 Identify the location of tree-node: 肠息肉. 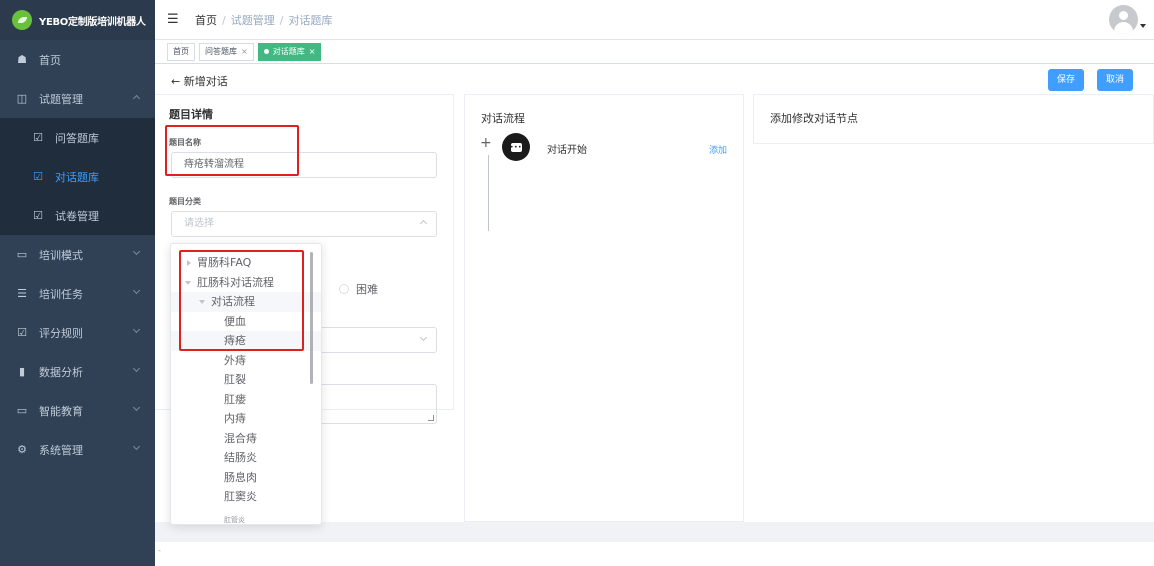
(246, 478).